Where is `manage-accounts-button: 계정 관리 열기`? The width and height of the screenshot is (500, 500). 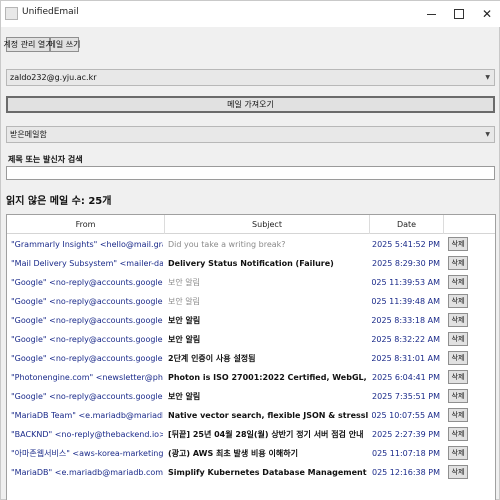
manage-accounts-button: 계정 관리 열기 is located at coordinates (28, 44).